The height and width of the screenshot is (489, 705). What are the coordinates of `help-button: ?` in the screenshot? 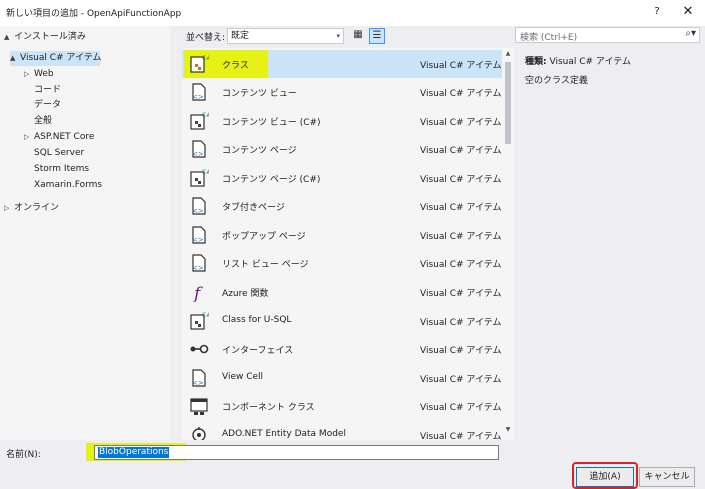 It's located at (657, 12).